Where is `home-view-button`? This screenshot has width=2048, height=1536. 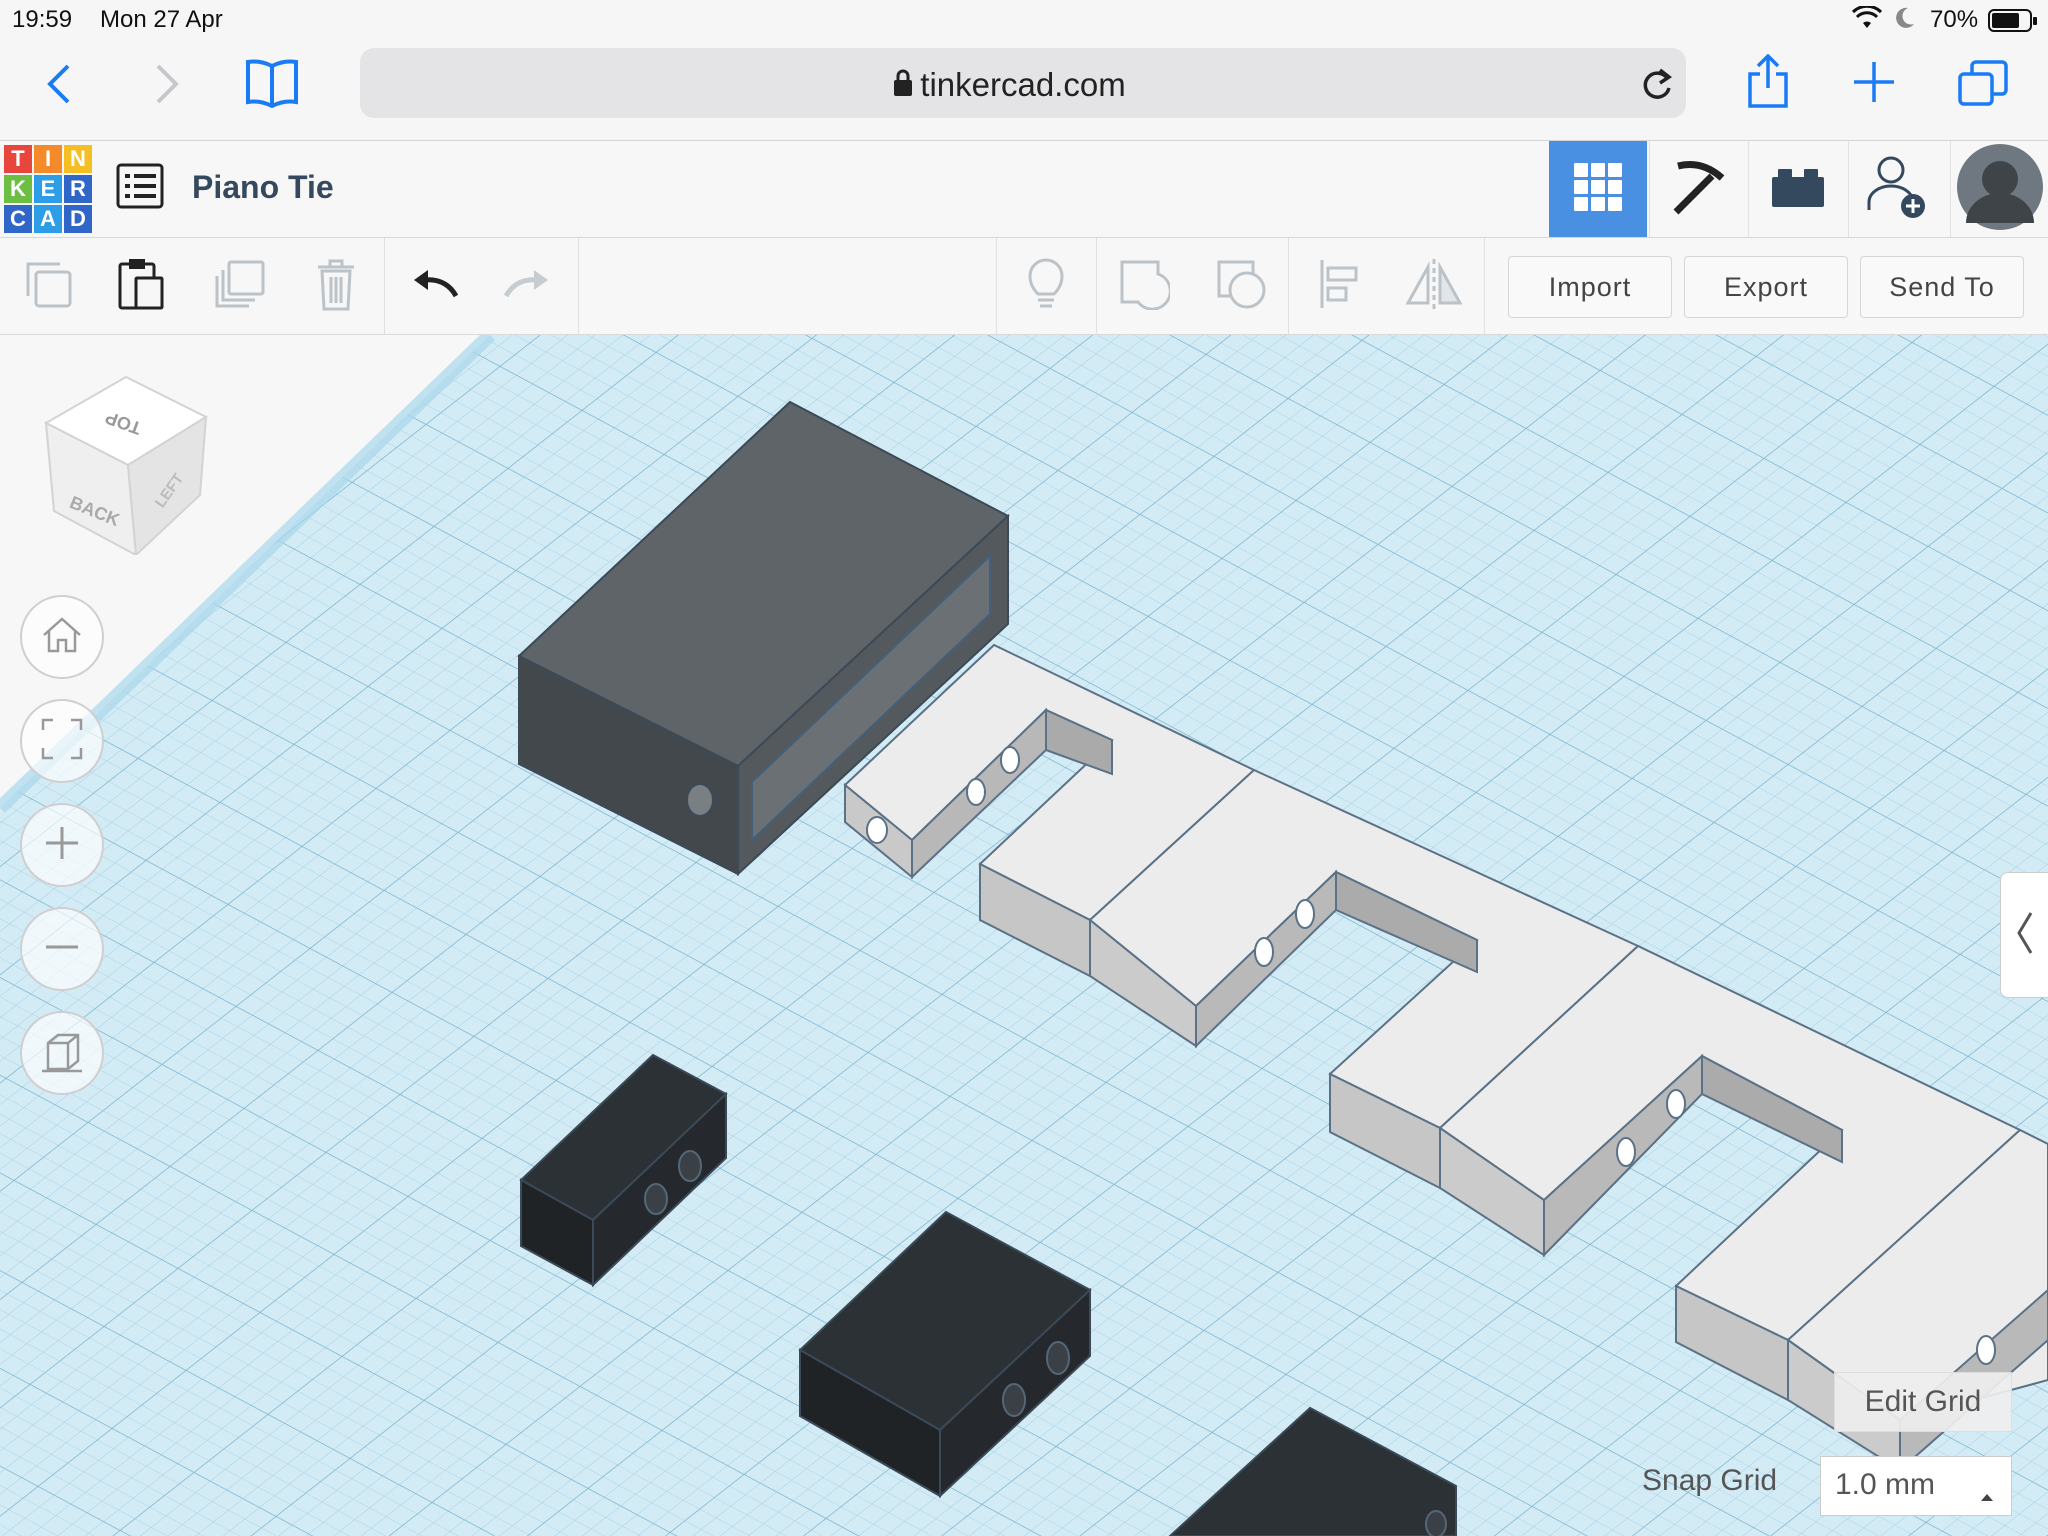
home-view-button is located at coordinates (62, 637).